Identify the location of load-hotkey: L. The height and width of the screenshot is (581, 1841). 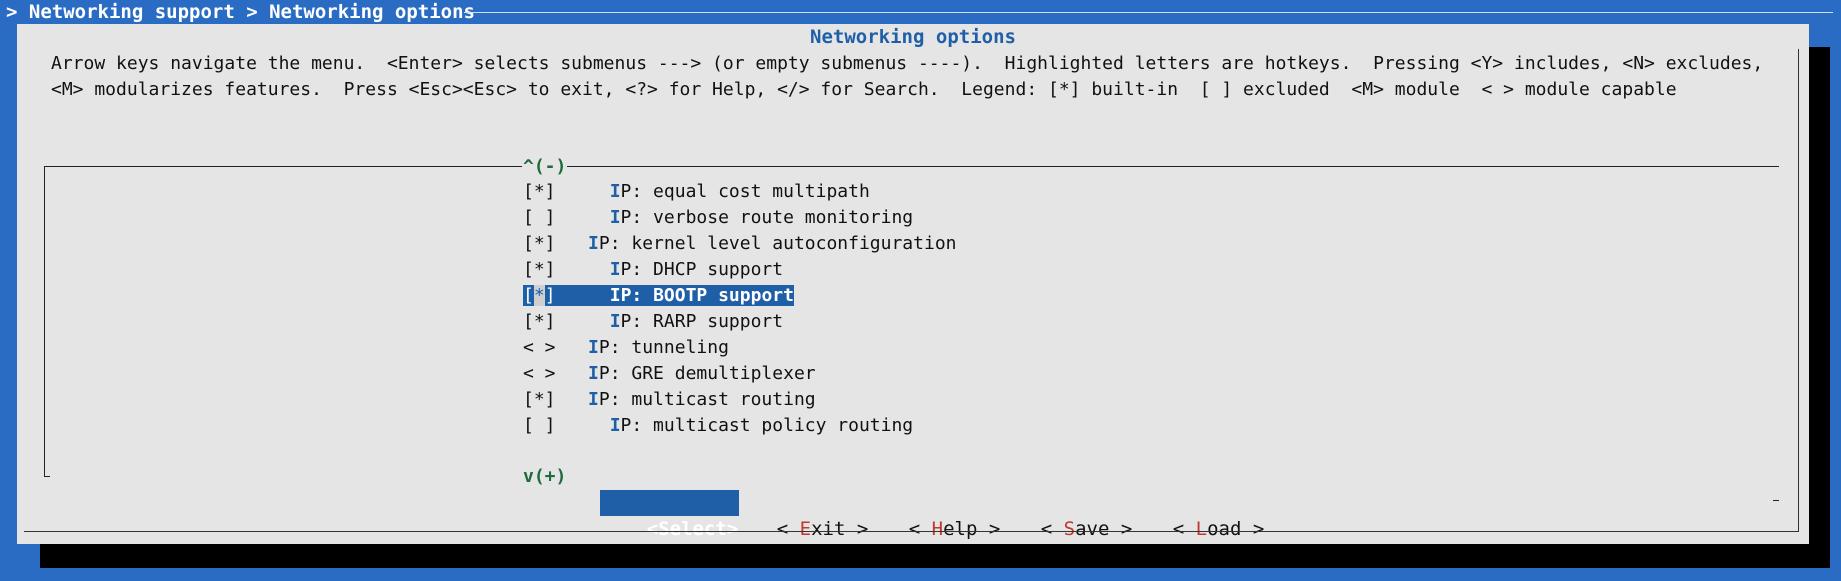
(1201, 529).